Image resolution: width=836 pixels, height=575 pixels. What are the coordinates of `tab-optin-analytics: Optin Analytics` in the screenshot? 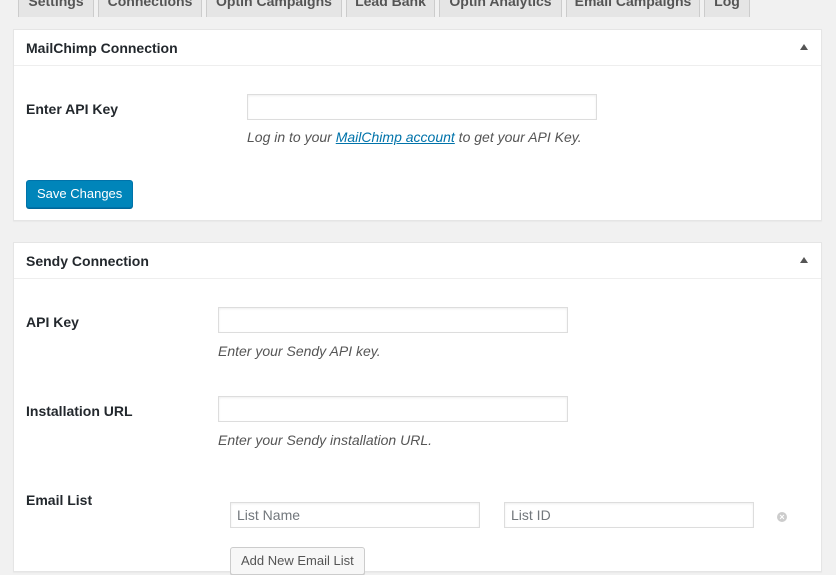 It's located at (500, 8).